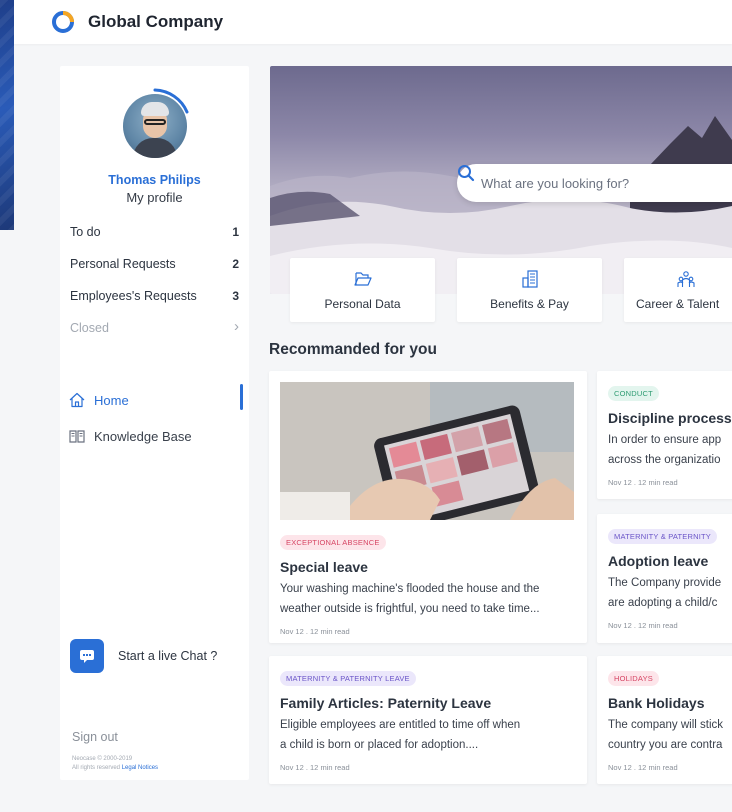  What do you see at coordinates (235, 232) in the screenshot?
I see `request-count: 1` at bounding box center [235, 232].